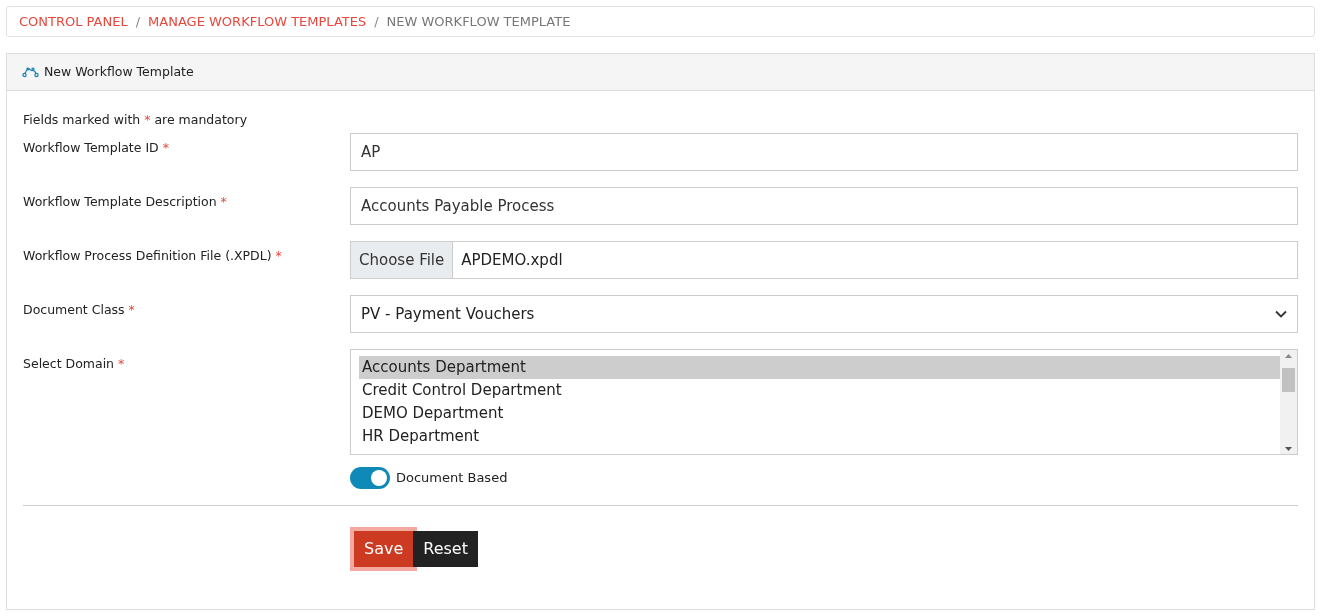 The image size is (1329, 616). I want to click on listbox-option: Accounts Department, so click(819, 367).